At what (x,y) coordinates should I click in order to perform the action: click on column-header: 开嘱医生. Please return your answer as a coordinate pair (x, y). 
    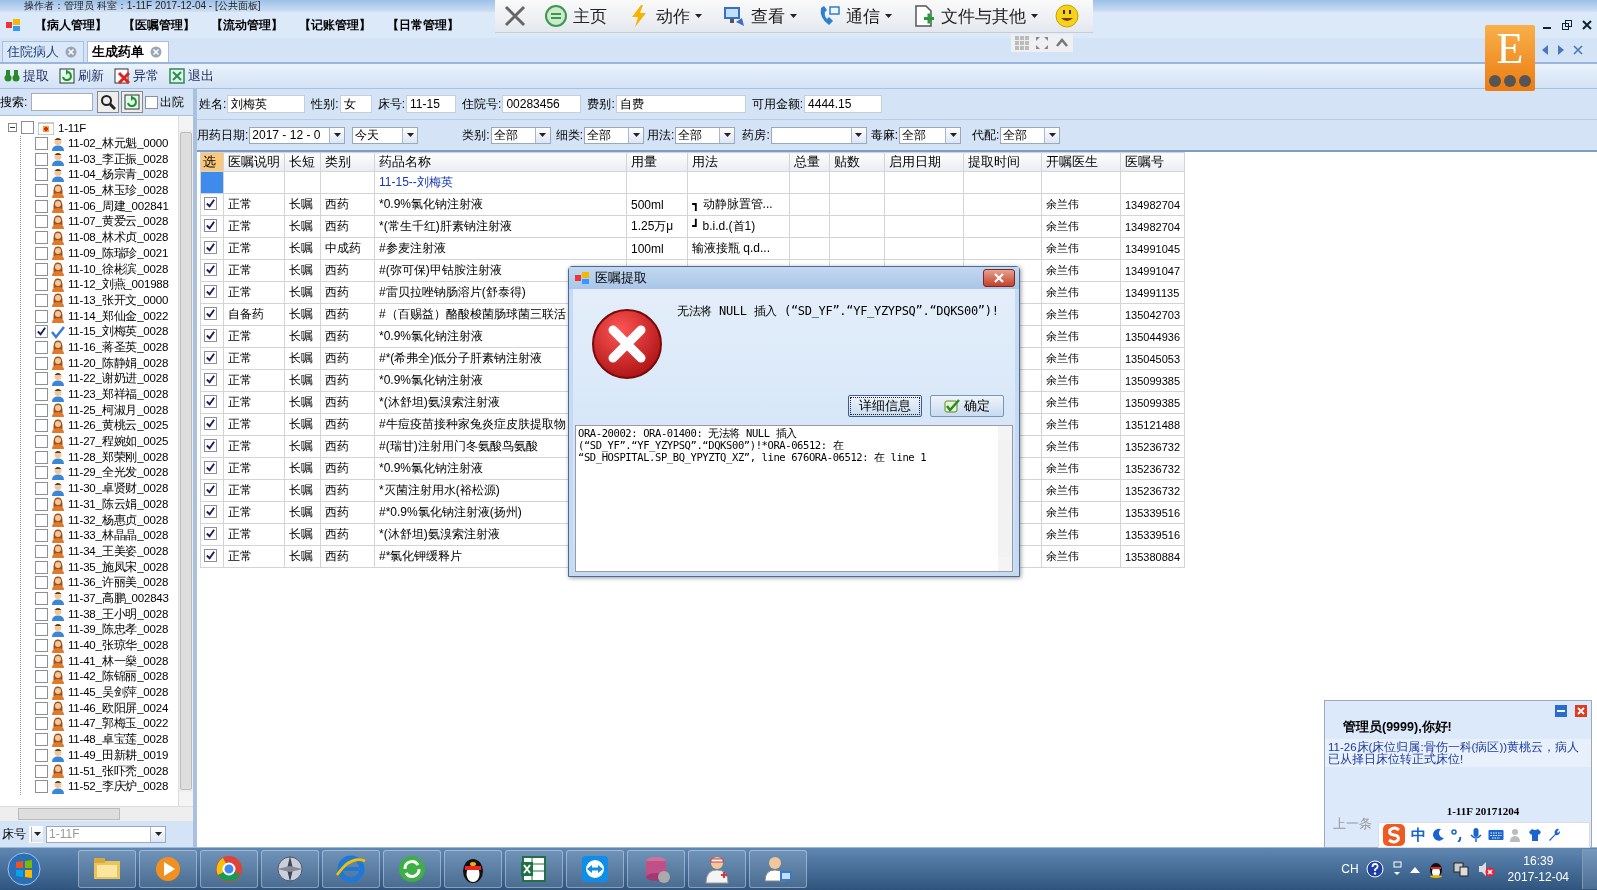
    Looking at the image, I should click on (1081, 162).